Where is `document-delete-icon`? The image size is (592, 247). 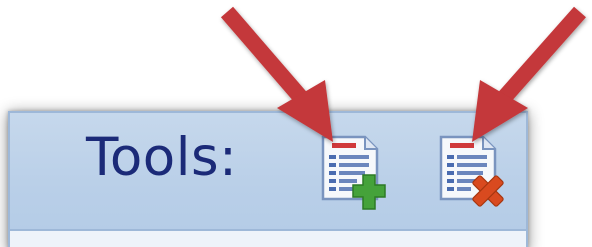 document-delete-icon is located at coordinates (471, 171).